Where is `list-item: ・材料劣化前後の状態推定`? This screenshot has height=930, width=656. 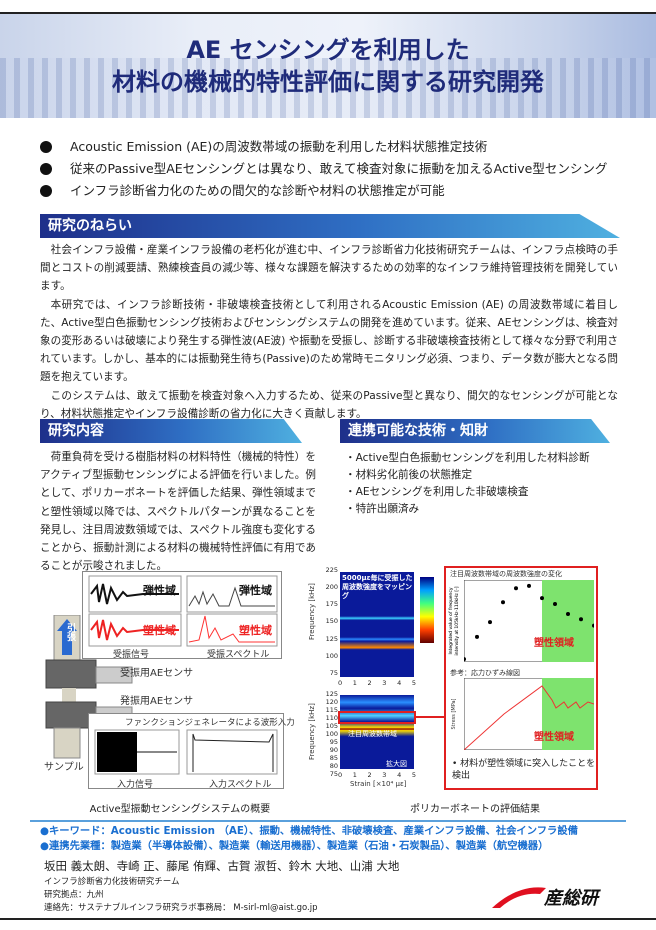 list-item: ・材料劣化前後の状態推定 is located at coordinates (409, 475).